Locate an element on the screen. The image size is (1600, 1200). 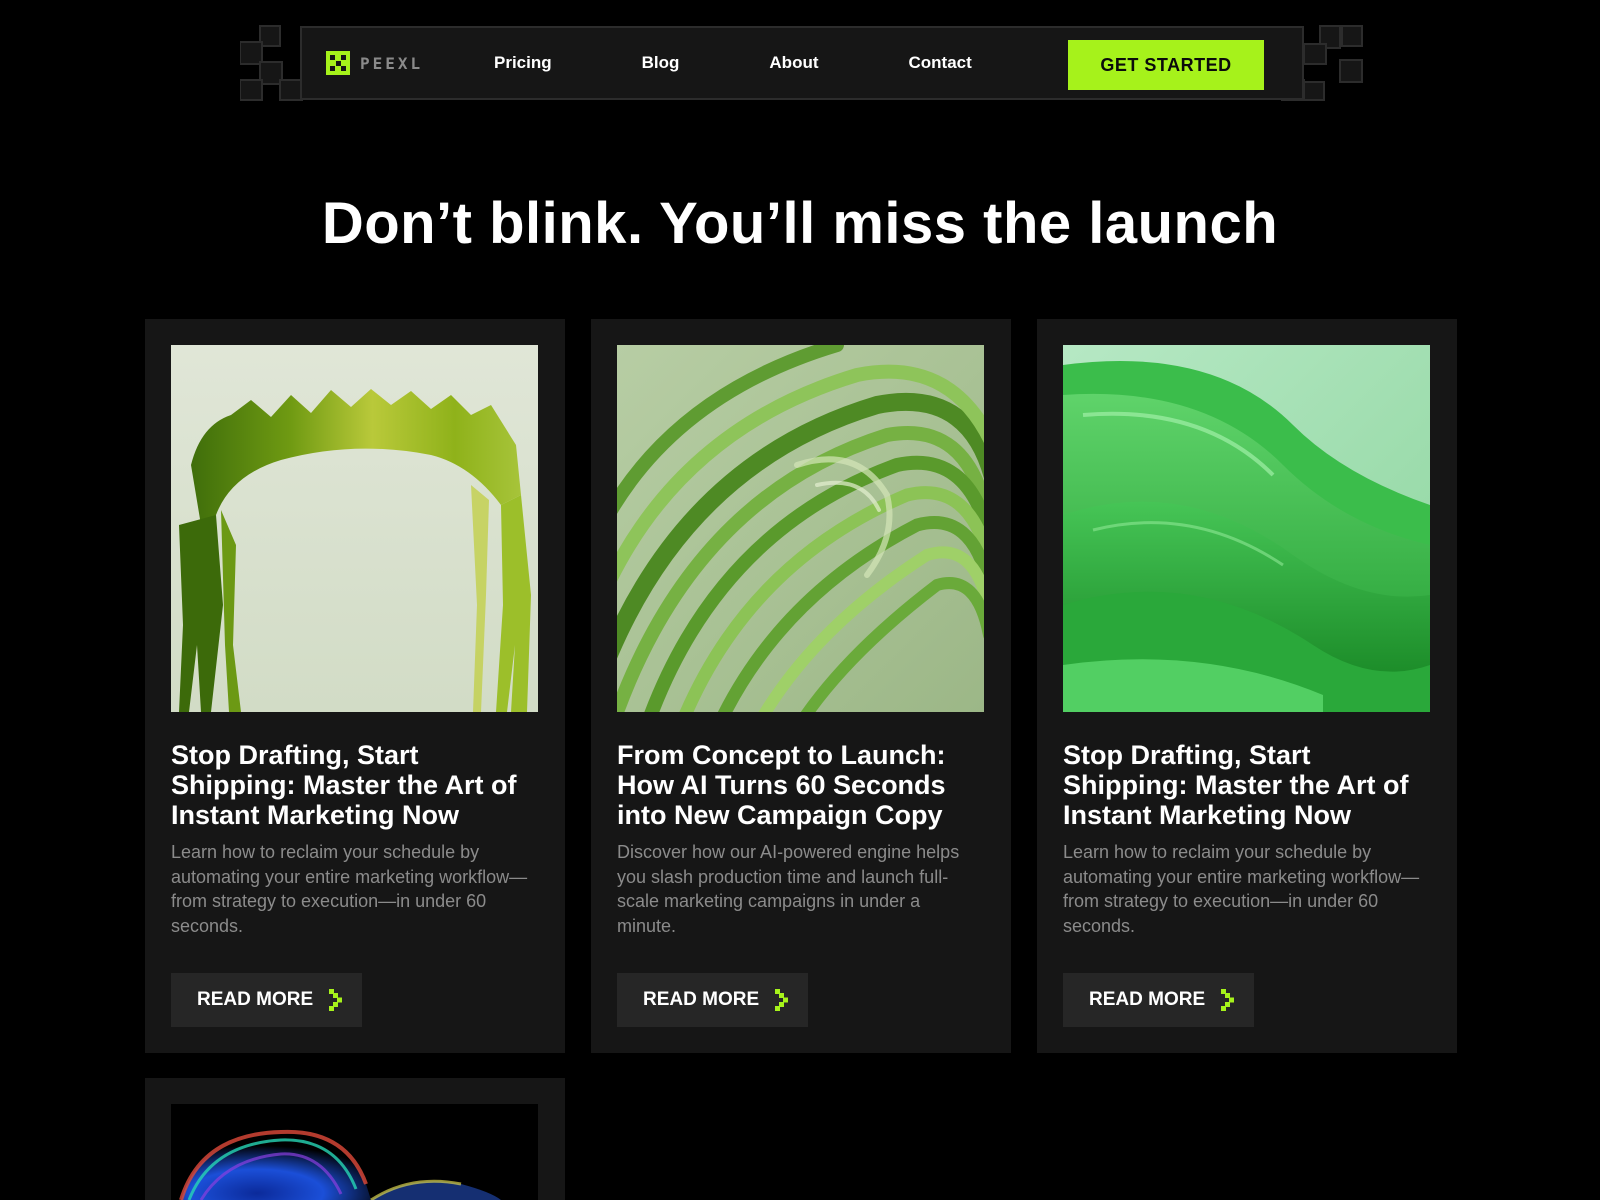
green-ribbed-swirl-artwork is located at coordinates (800, 528).